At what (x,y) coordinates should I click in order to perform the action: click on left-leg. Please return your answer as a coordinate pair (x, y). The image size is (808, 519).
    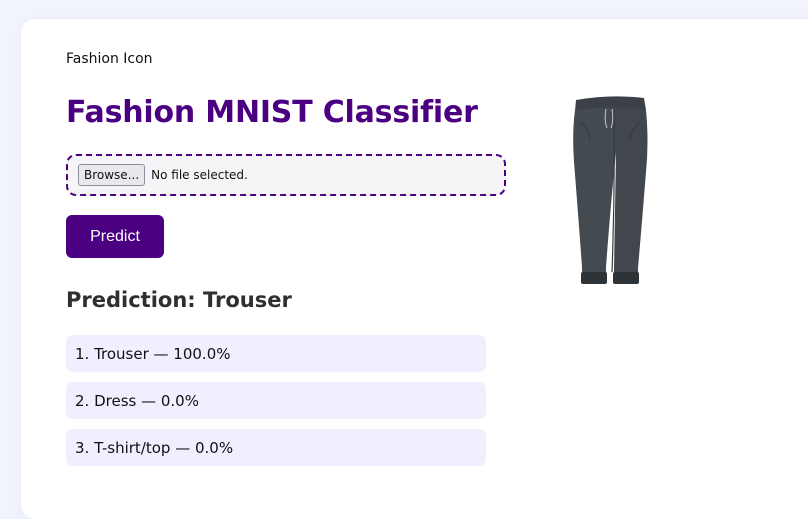
    Looking at the image, I should click on (595, 194).